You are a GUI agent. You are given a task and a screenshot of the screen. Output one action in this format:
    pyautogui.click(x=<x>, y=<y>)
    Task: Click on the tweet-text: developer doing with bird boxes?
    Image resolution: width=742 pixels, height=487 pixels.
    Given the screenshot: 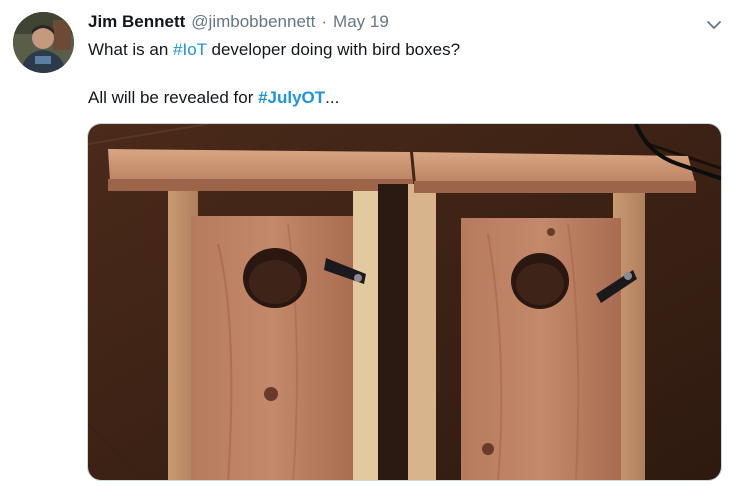 What is the action you would take?
    pyautogui.click(x=333, y=49)
    